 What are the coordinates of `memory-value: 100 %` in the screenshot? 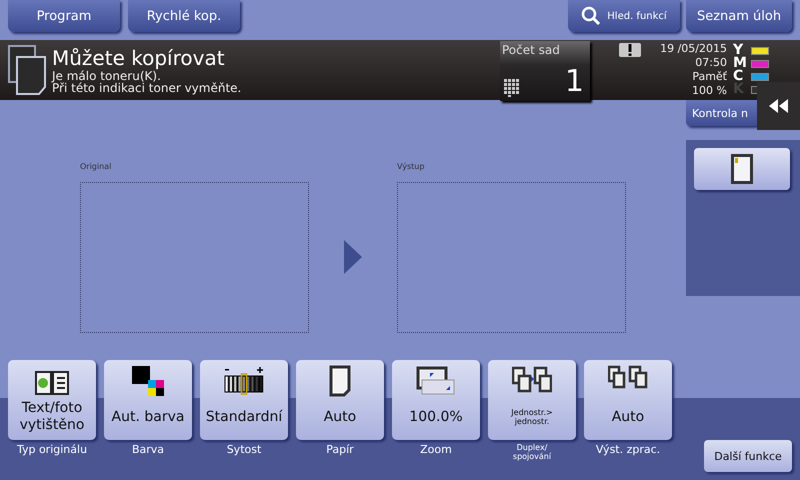 It's located at (709, 91).